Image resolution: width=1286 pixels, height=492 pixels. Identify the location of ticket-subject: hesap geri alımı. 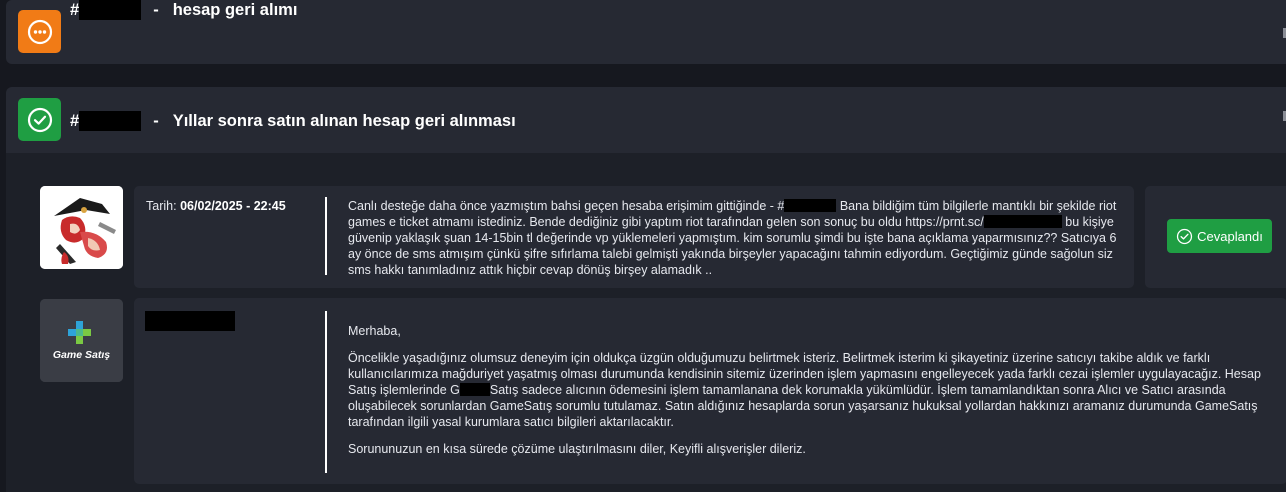
(235, 9).